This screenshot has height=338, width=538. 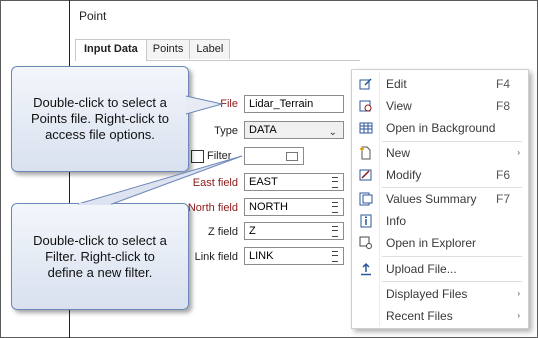 I want to click on chevron-down-icon: ⌄, so click(x=332, y=132).